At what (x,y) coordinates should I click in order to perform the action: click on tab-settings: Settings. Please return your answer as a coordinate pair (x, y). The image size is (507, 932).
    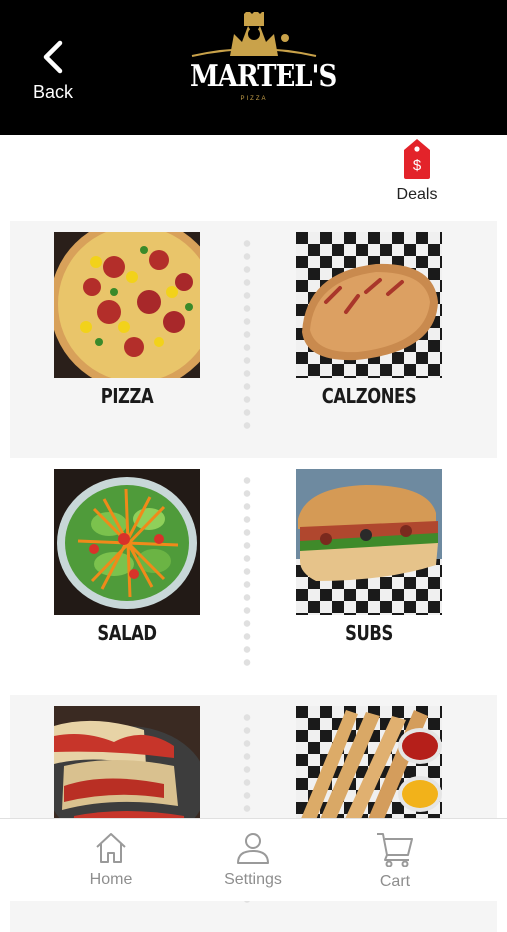
    Looking at the image, I should click on (253, 860).